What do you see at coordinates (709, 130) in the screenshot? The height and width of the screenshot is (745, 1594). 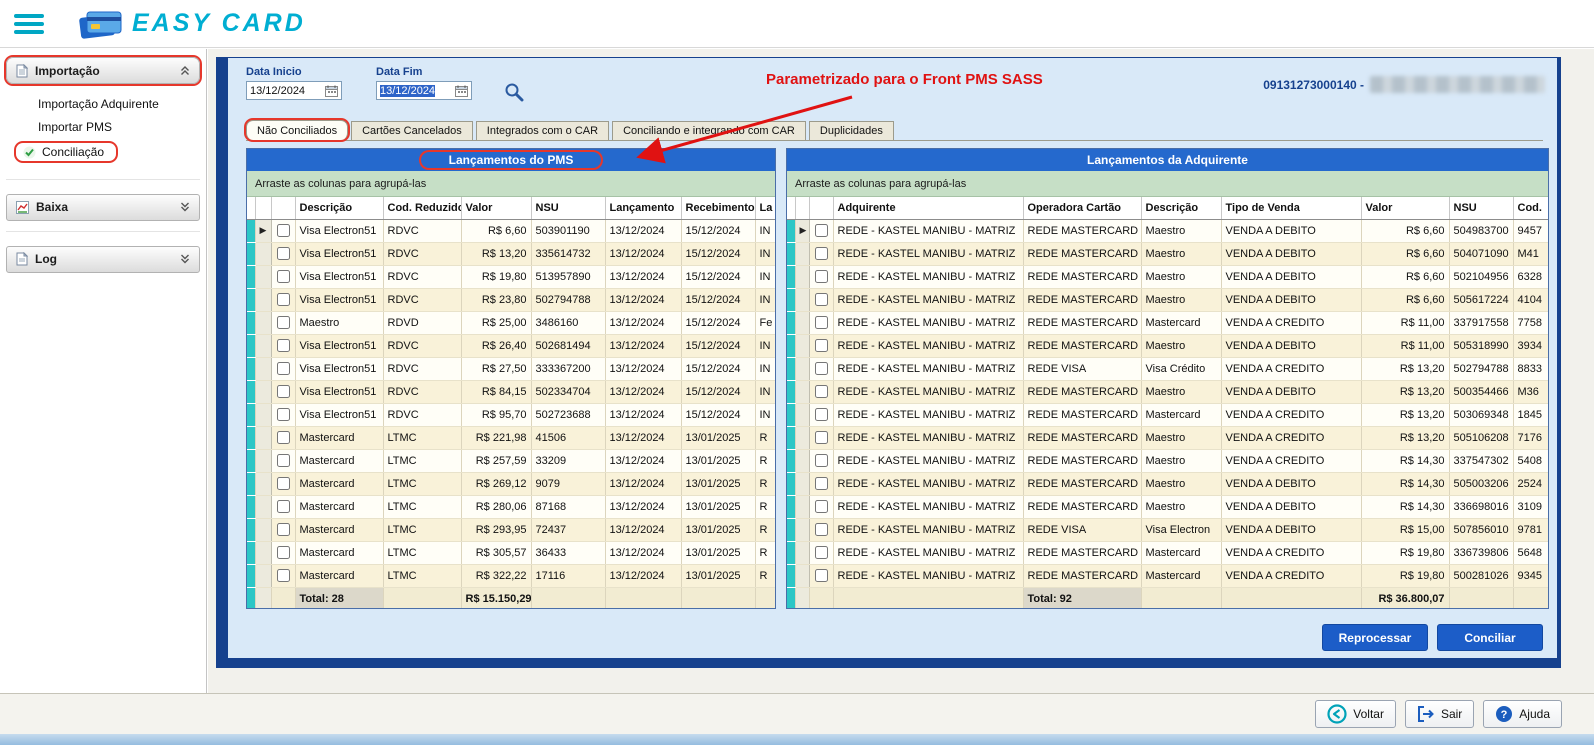 I see `tab-conciliando-e-integrando-com-car: Conciliando e integrando com CAR` at bounding box center [709, 130].